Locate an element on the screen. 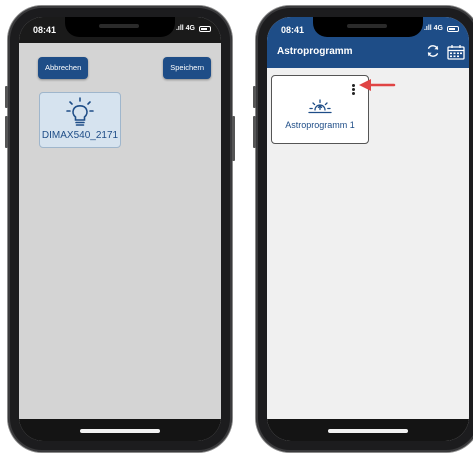 The image size is (473, 455). program-label: Astroprogramm 1 is located at coordinates (320, 125).